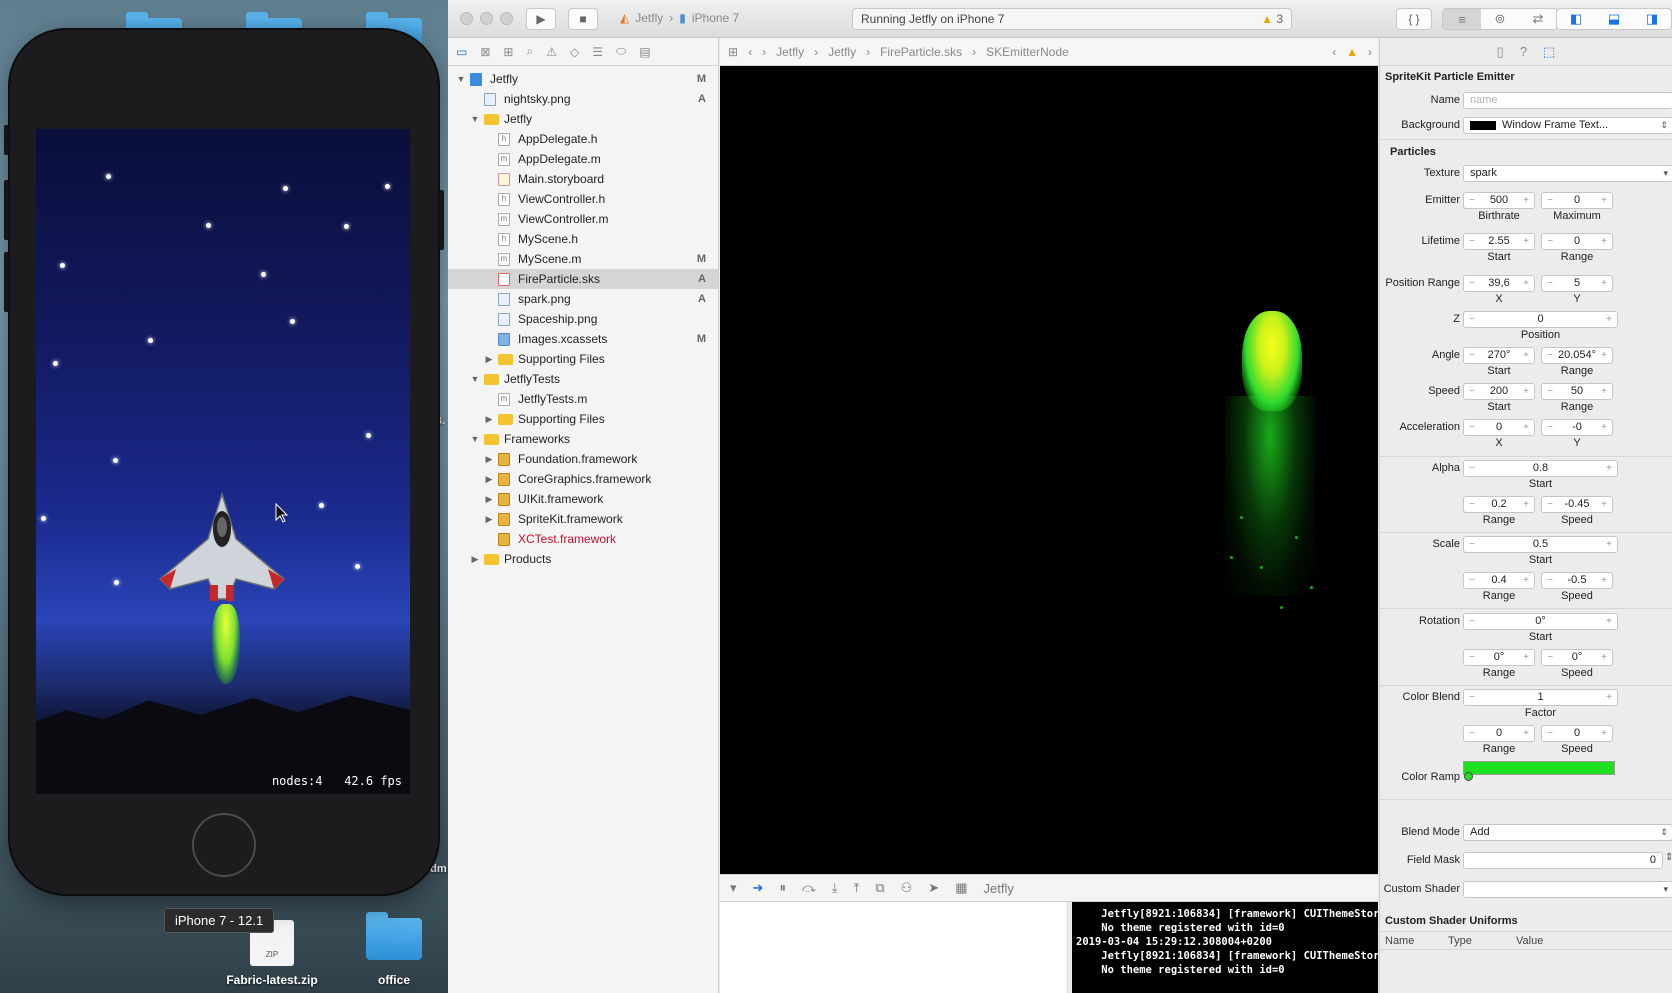 Image resolution: width=1672 pixels, height=993 pixels. Describe the element at coordinates (842, 52) in the screenshot. I see `breadcrumb-group: Jetfly` at that location.